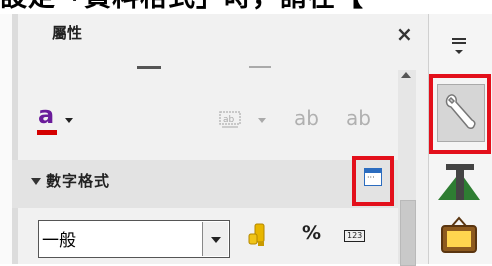 The width and height of the screenshot is (492, 266). I want to click on highlight-dropdown-arrow, so click(262, 120).